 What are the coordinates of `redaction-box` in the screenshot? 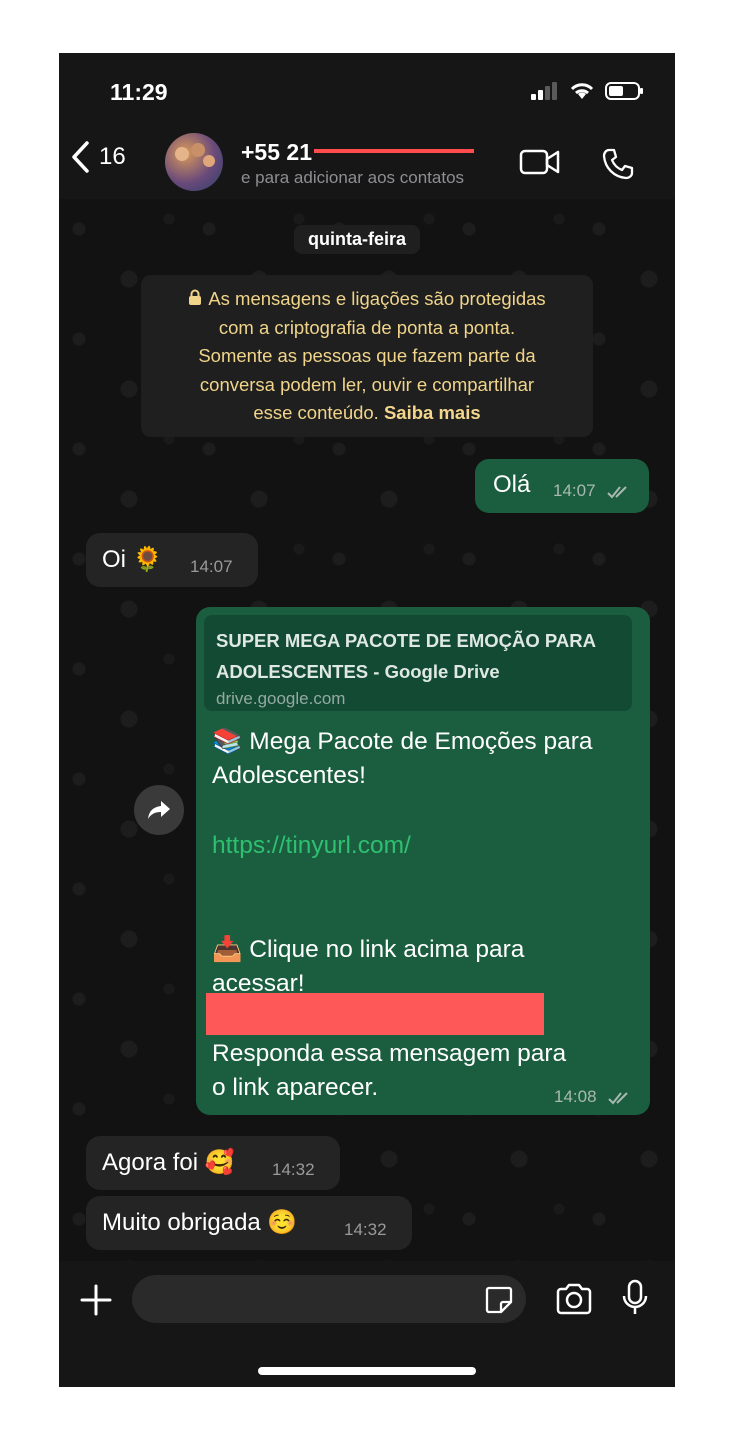 It's located at (375, 1014).